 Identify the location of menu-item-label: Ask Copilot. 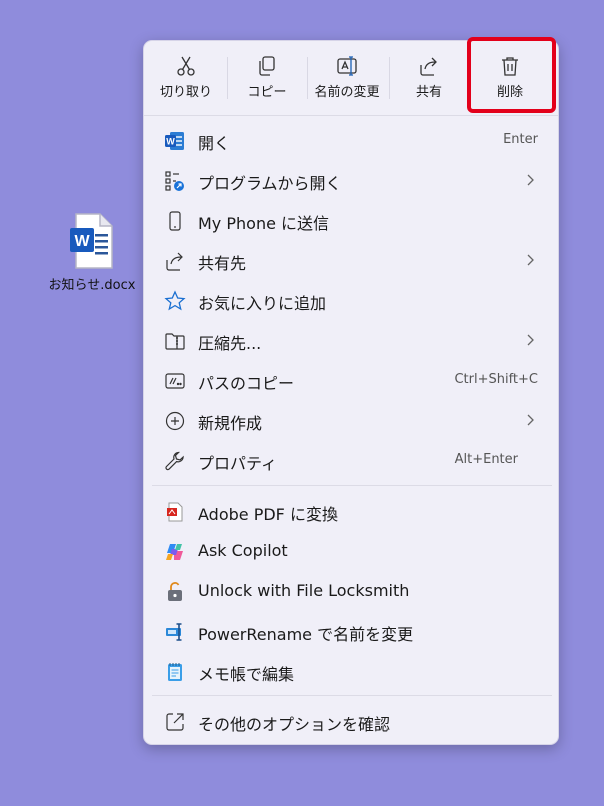
(243, 550).